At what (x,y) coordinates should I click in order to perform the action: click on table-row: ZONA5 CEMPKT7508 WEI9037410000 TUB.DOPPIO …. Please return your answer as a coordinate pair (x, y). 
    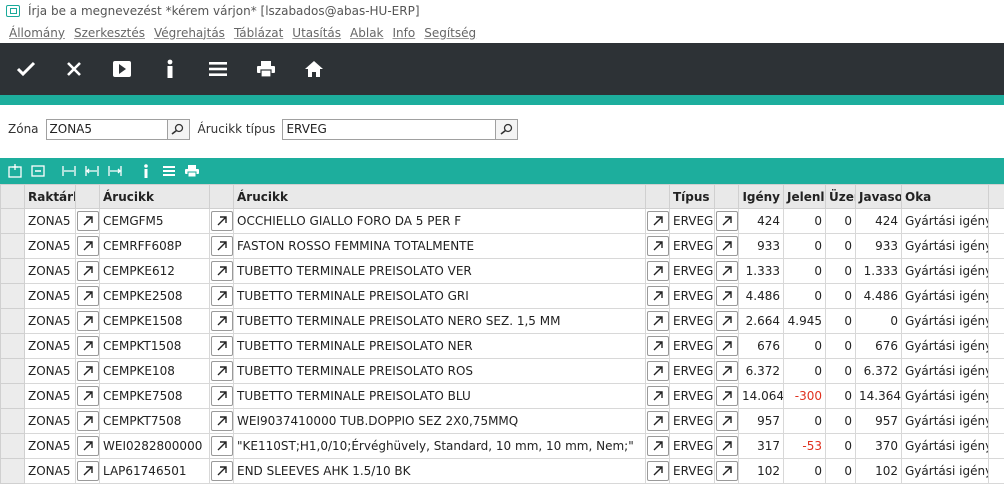
    Looking at the image, I should click on (502, 421).